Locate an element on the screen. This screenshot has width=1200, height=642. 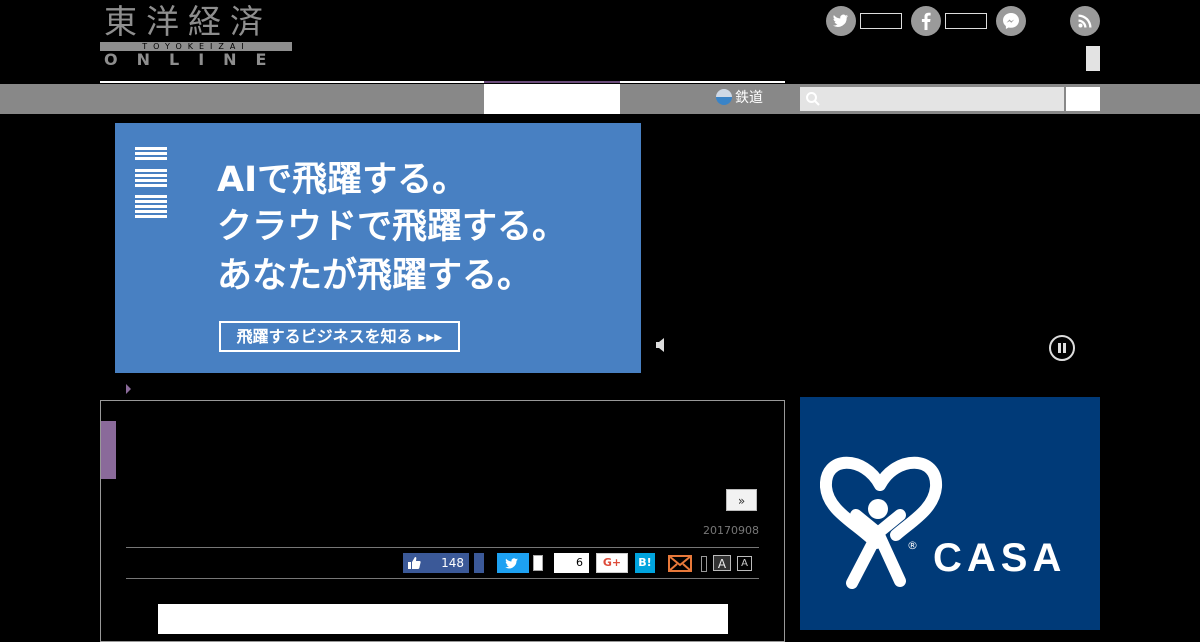
ibm-logo is located at coordinates (151, 182).